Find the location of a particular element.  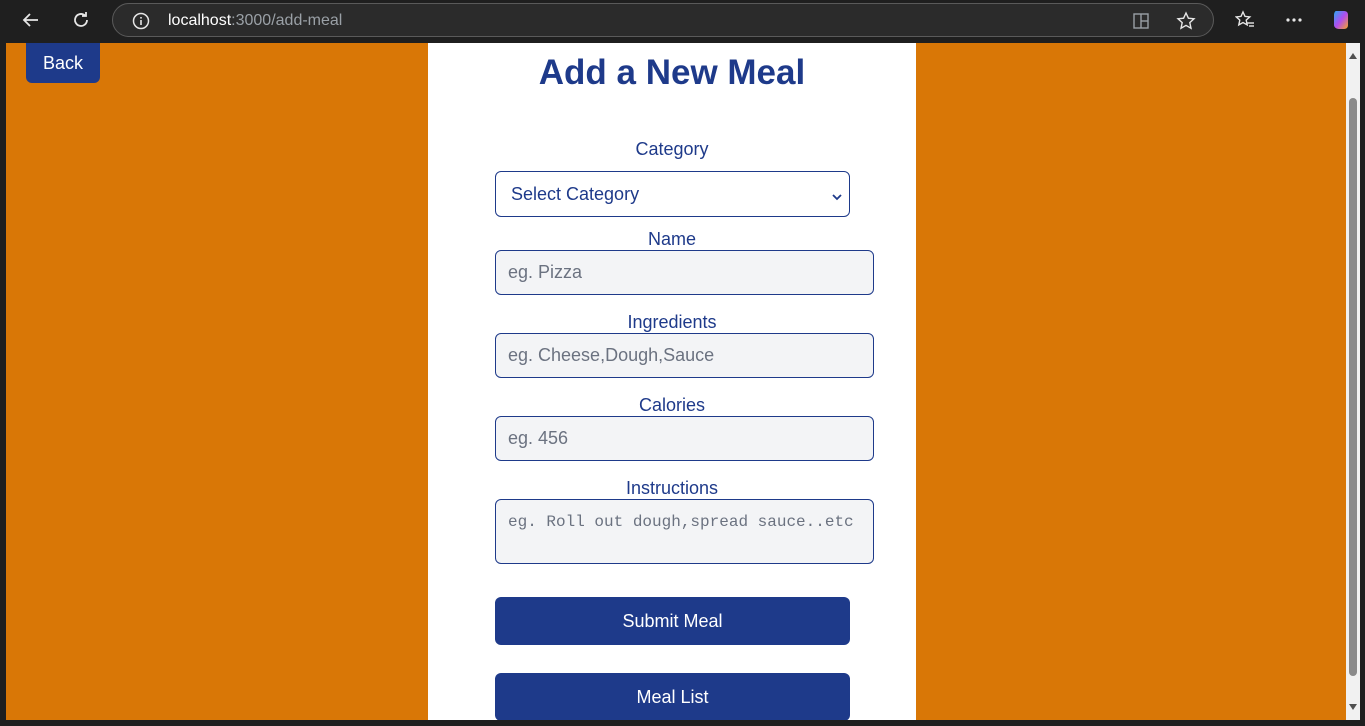

instructions-textarea: eg. Roll out dough,spread sauce..etc is located at coordinates (684, 531).